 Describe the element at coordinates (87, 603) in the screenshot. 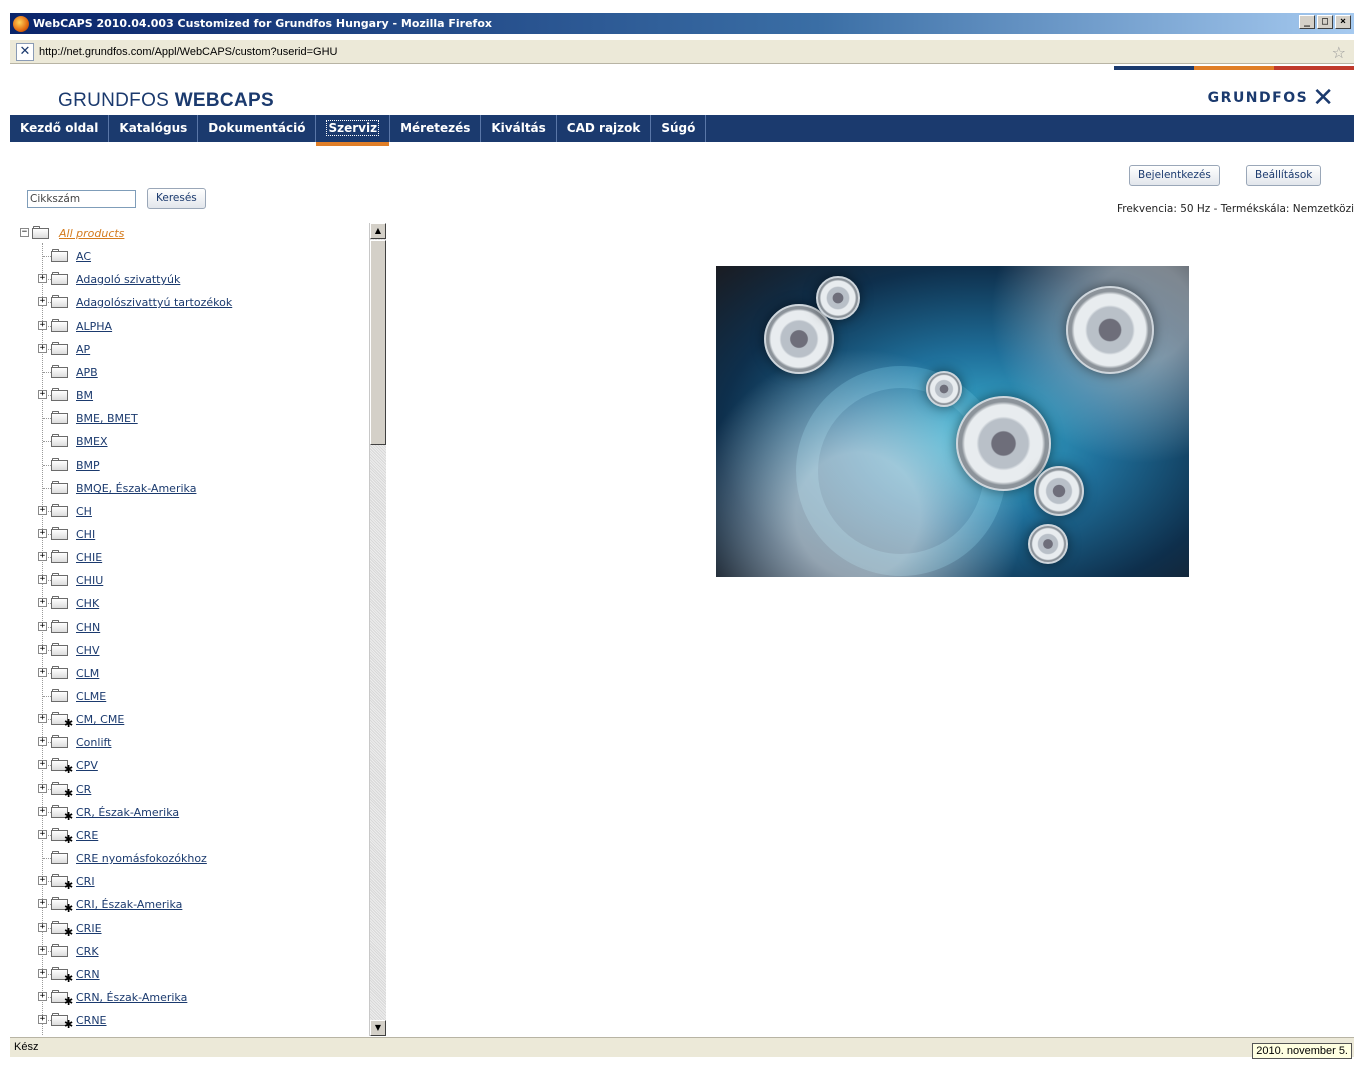

I see `tree-item-link: CHK` at that location.